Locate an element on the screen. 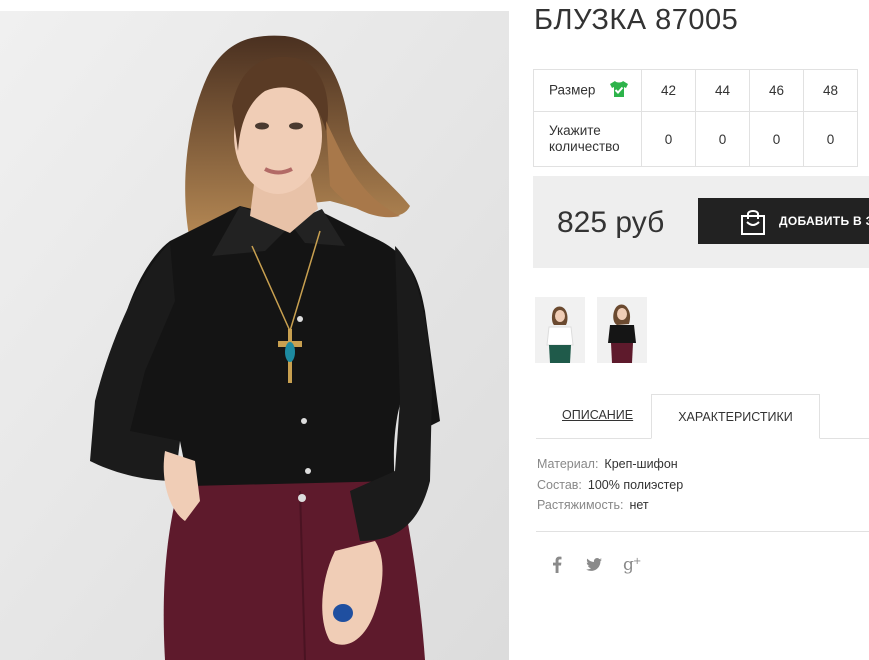 The height and width of the screenshot is (660, 869). spec-key: Состав: is located at coordinates (559, 484).